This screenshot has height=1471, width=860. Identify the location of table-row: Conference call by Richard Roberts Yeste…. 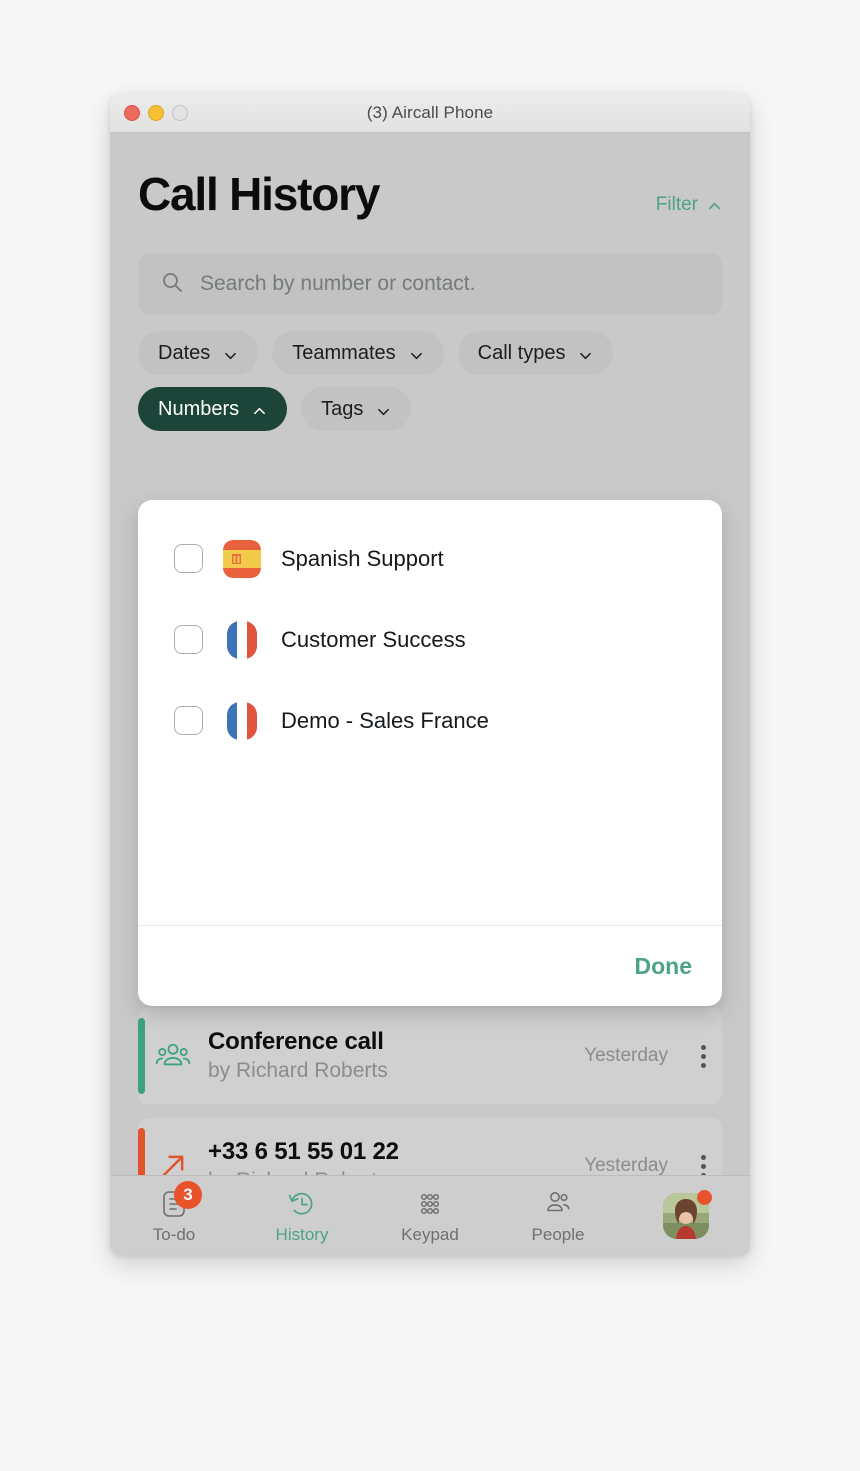
(430, 1056).